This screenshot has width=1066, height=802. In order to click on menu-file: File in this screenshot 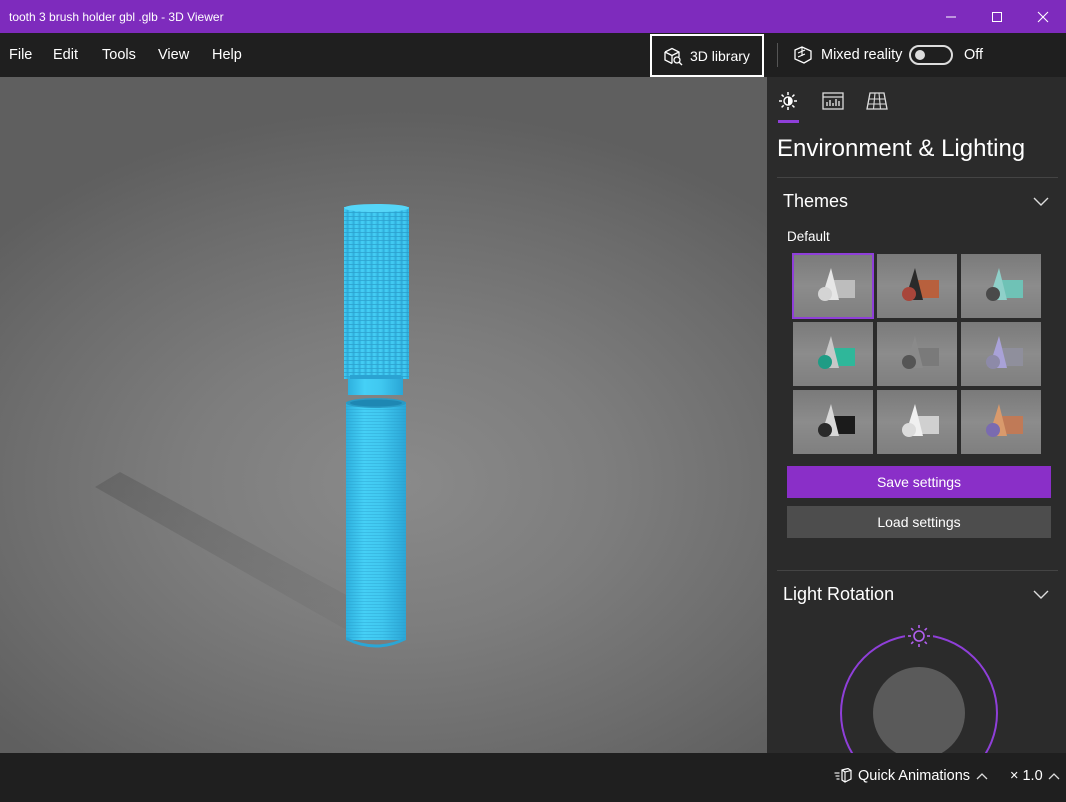, I will do `click(20, 55)`.